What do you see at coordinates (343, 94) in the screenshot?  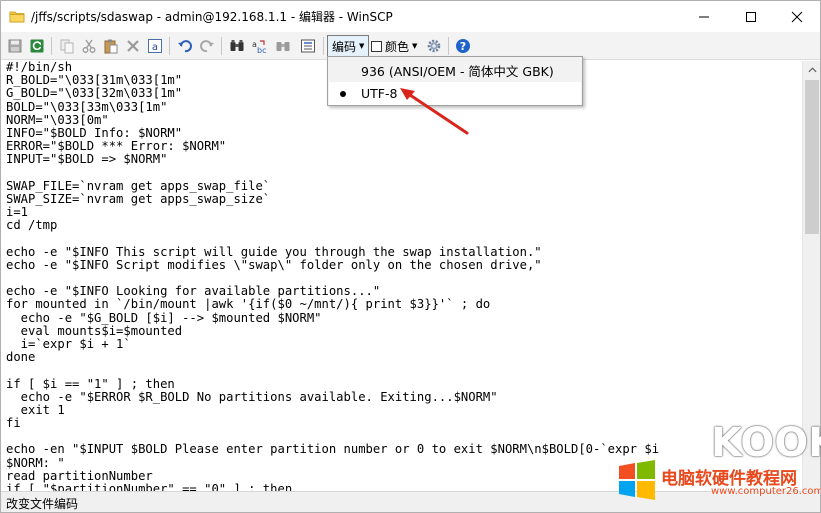 I see `selected-bullet-icon` at bounding box center [343, 94].